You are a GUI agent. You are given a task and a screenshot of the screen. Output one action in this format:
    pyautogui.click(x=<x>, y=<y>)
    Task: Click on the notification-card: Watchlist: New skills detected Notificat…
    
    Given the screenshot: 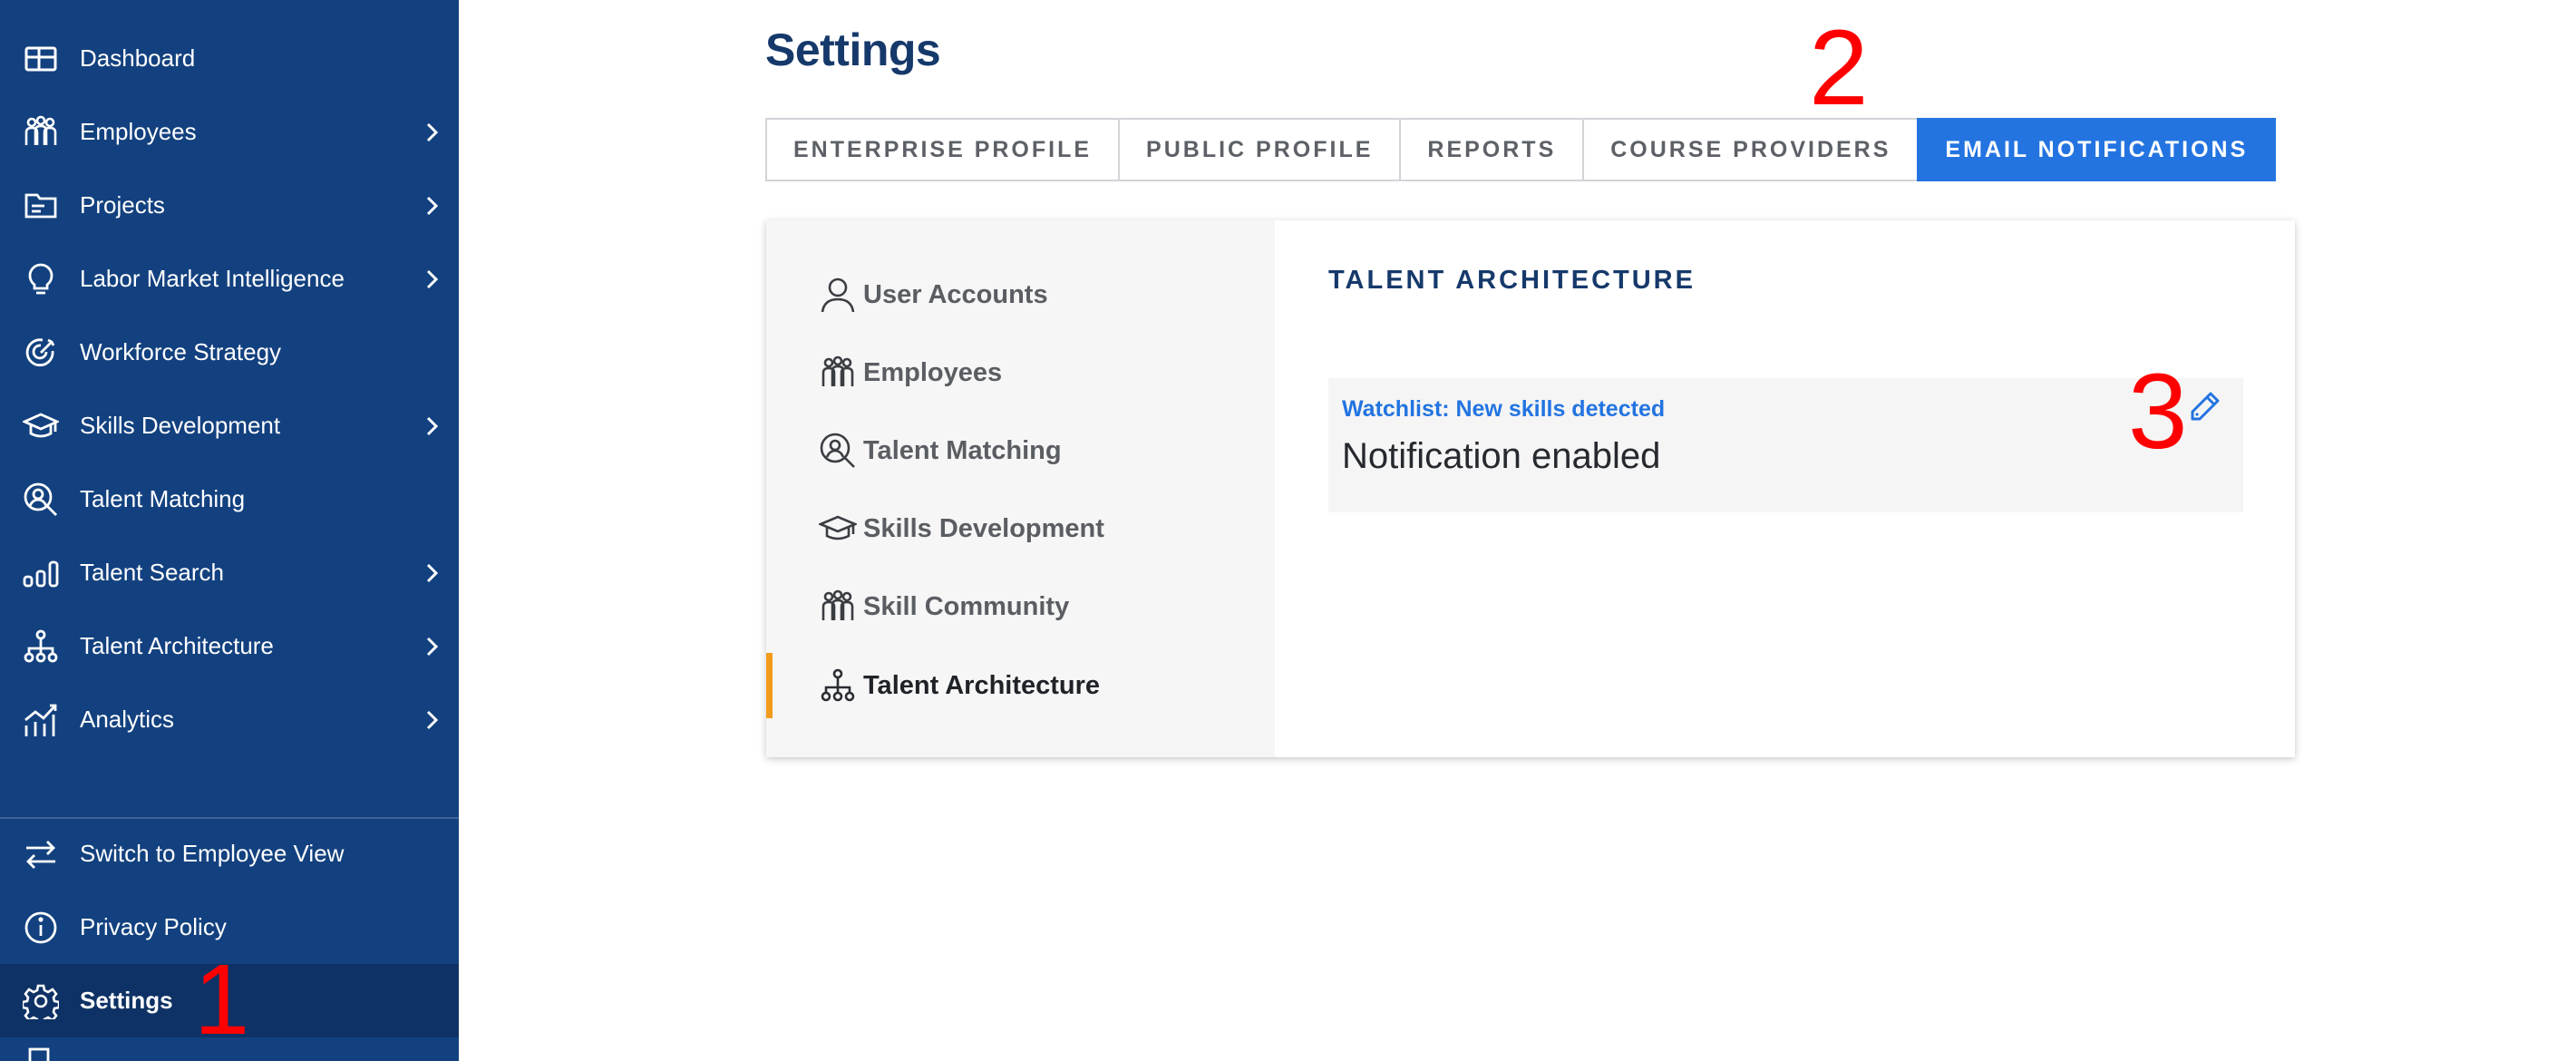 What is the action you would take?
    pyautogui.click(x=1785, y=445)
    